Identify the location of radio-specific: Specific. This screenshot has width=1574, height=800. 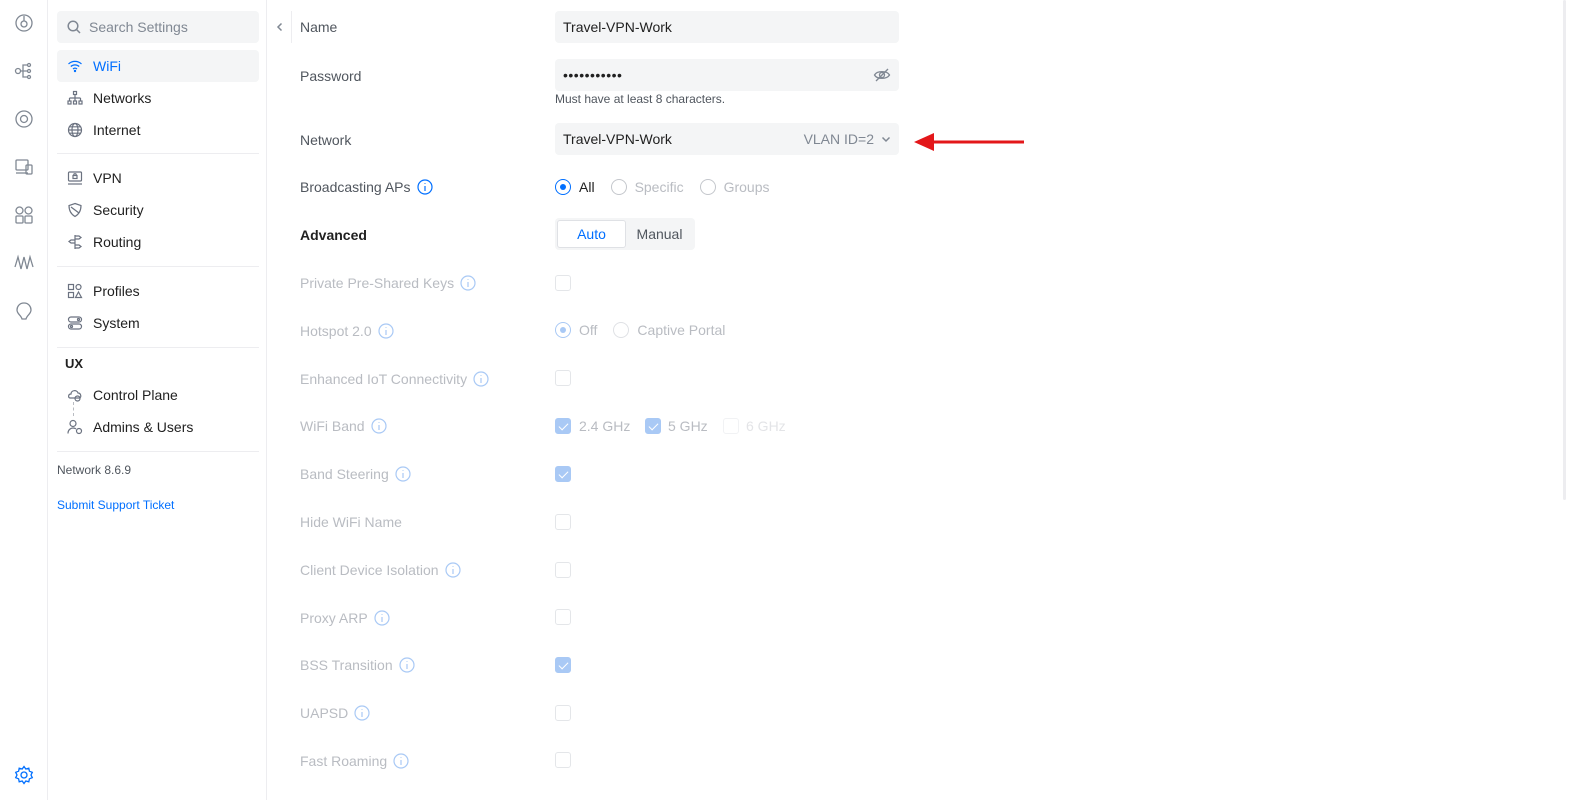
(647, 187).